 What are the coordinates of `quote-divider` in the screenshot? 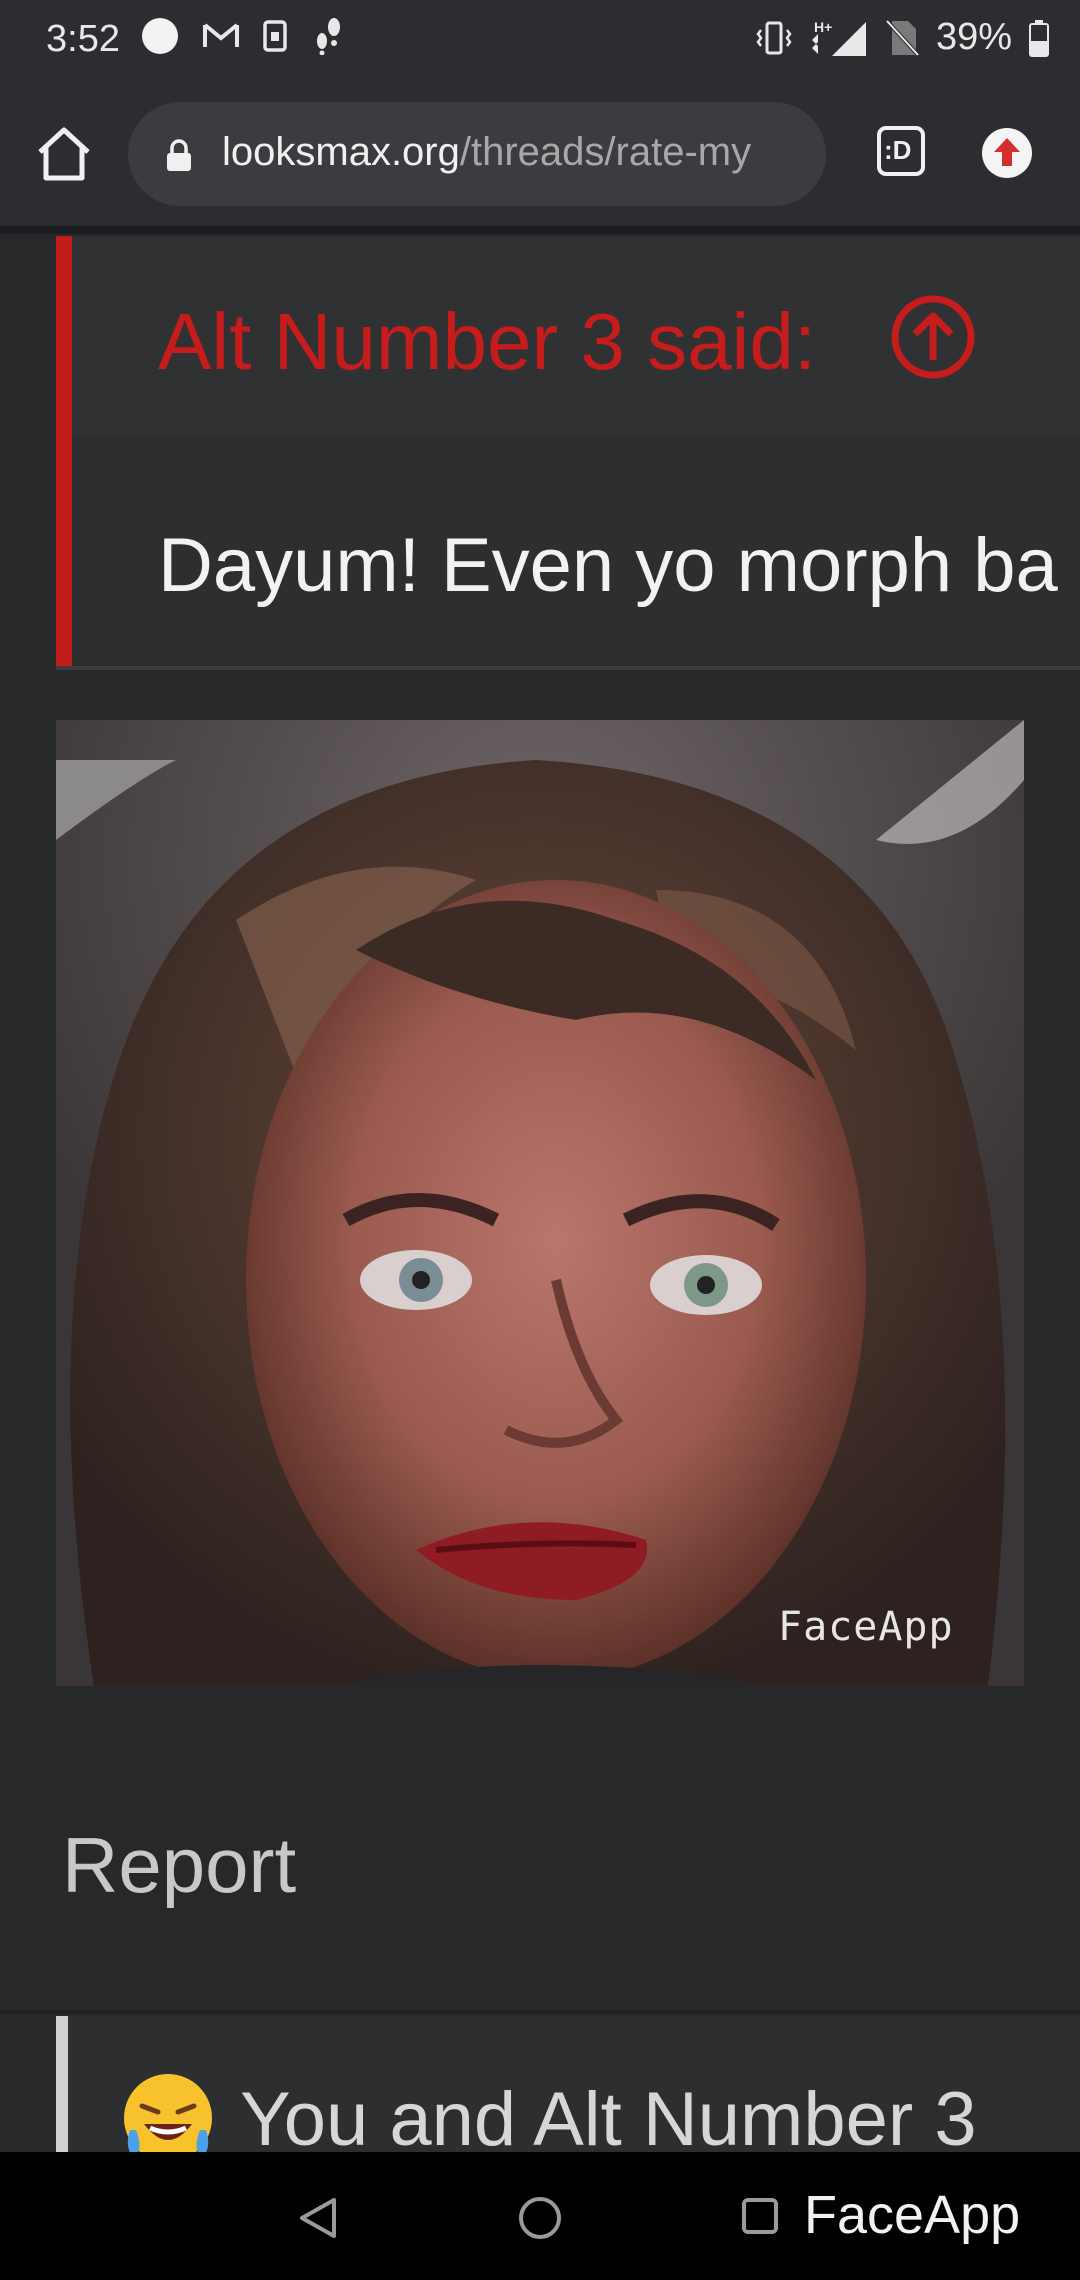 It's located at (568, 668).